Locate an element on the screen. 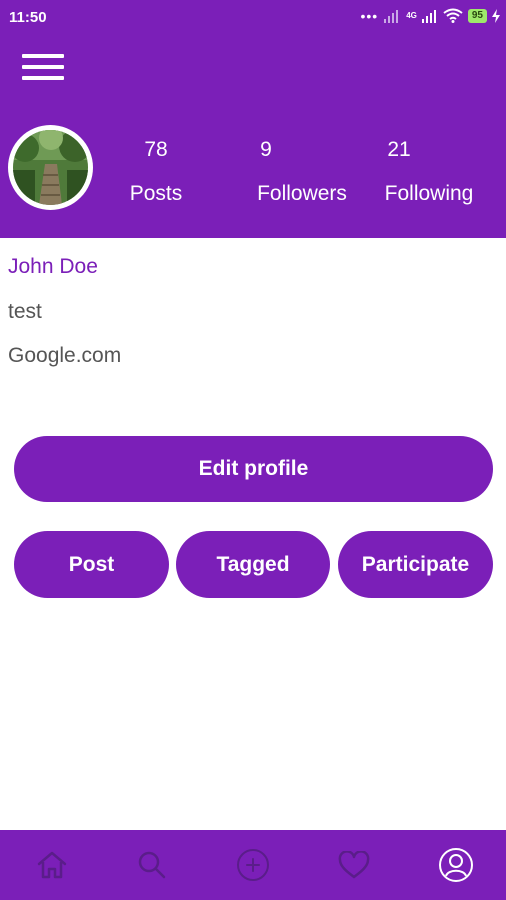 The width and height of the screenshot is (506, 900). nav-add is located at coordinates (253, 865).